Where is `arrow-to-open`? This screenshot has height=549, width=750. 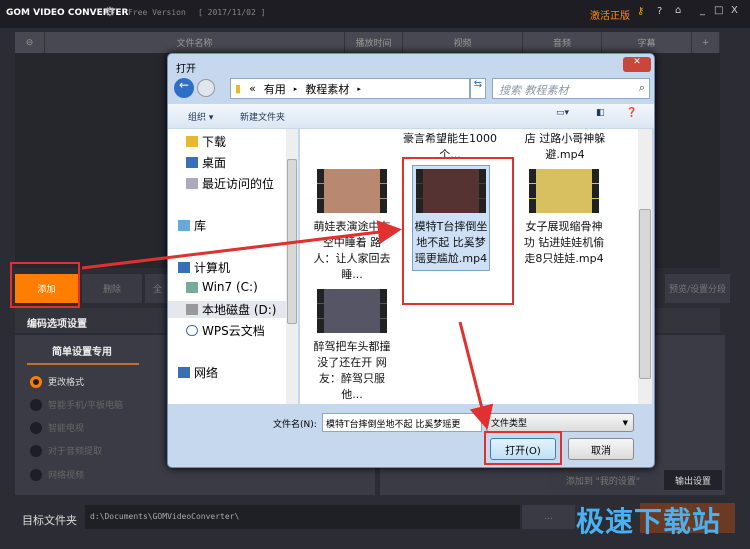
arrow-to-open is located at coordinates (476, 375).